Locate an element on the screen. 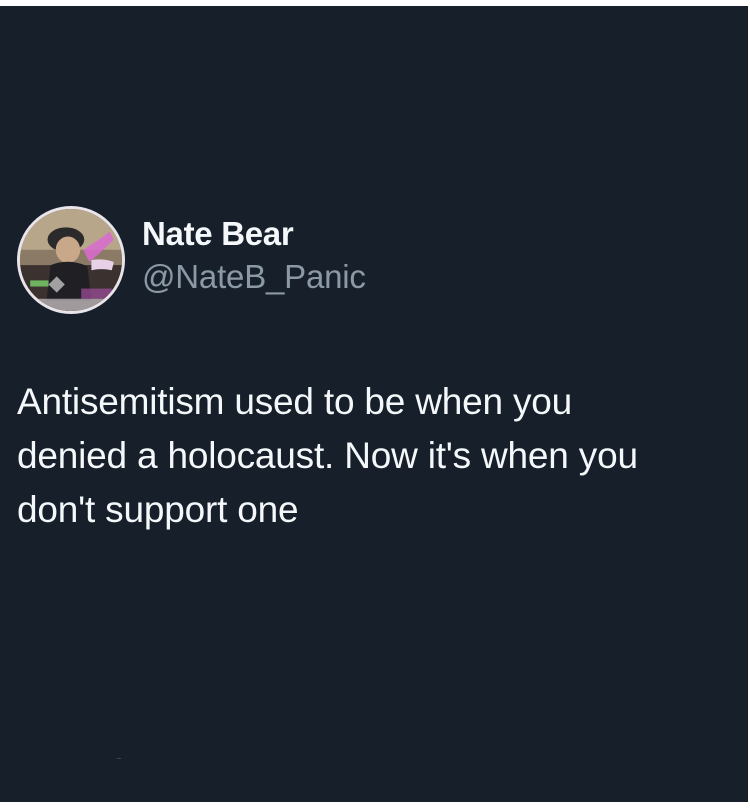 Image resolution: width=750 pixels, height=809 pixels. avatar is located at coordinates (71, 260).